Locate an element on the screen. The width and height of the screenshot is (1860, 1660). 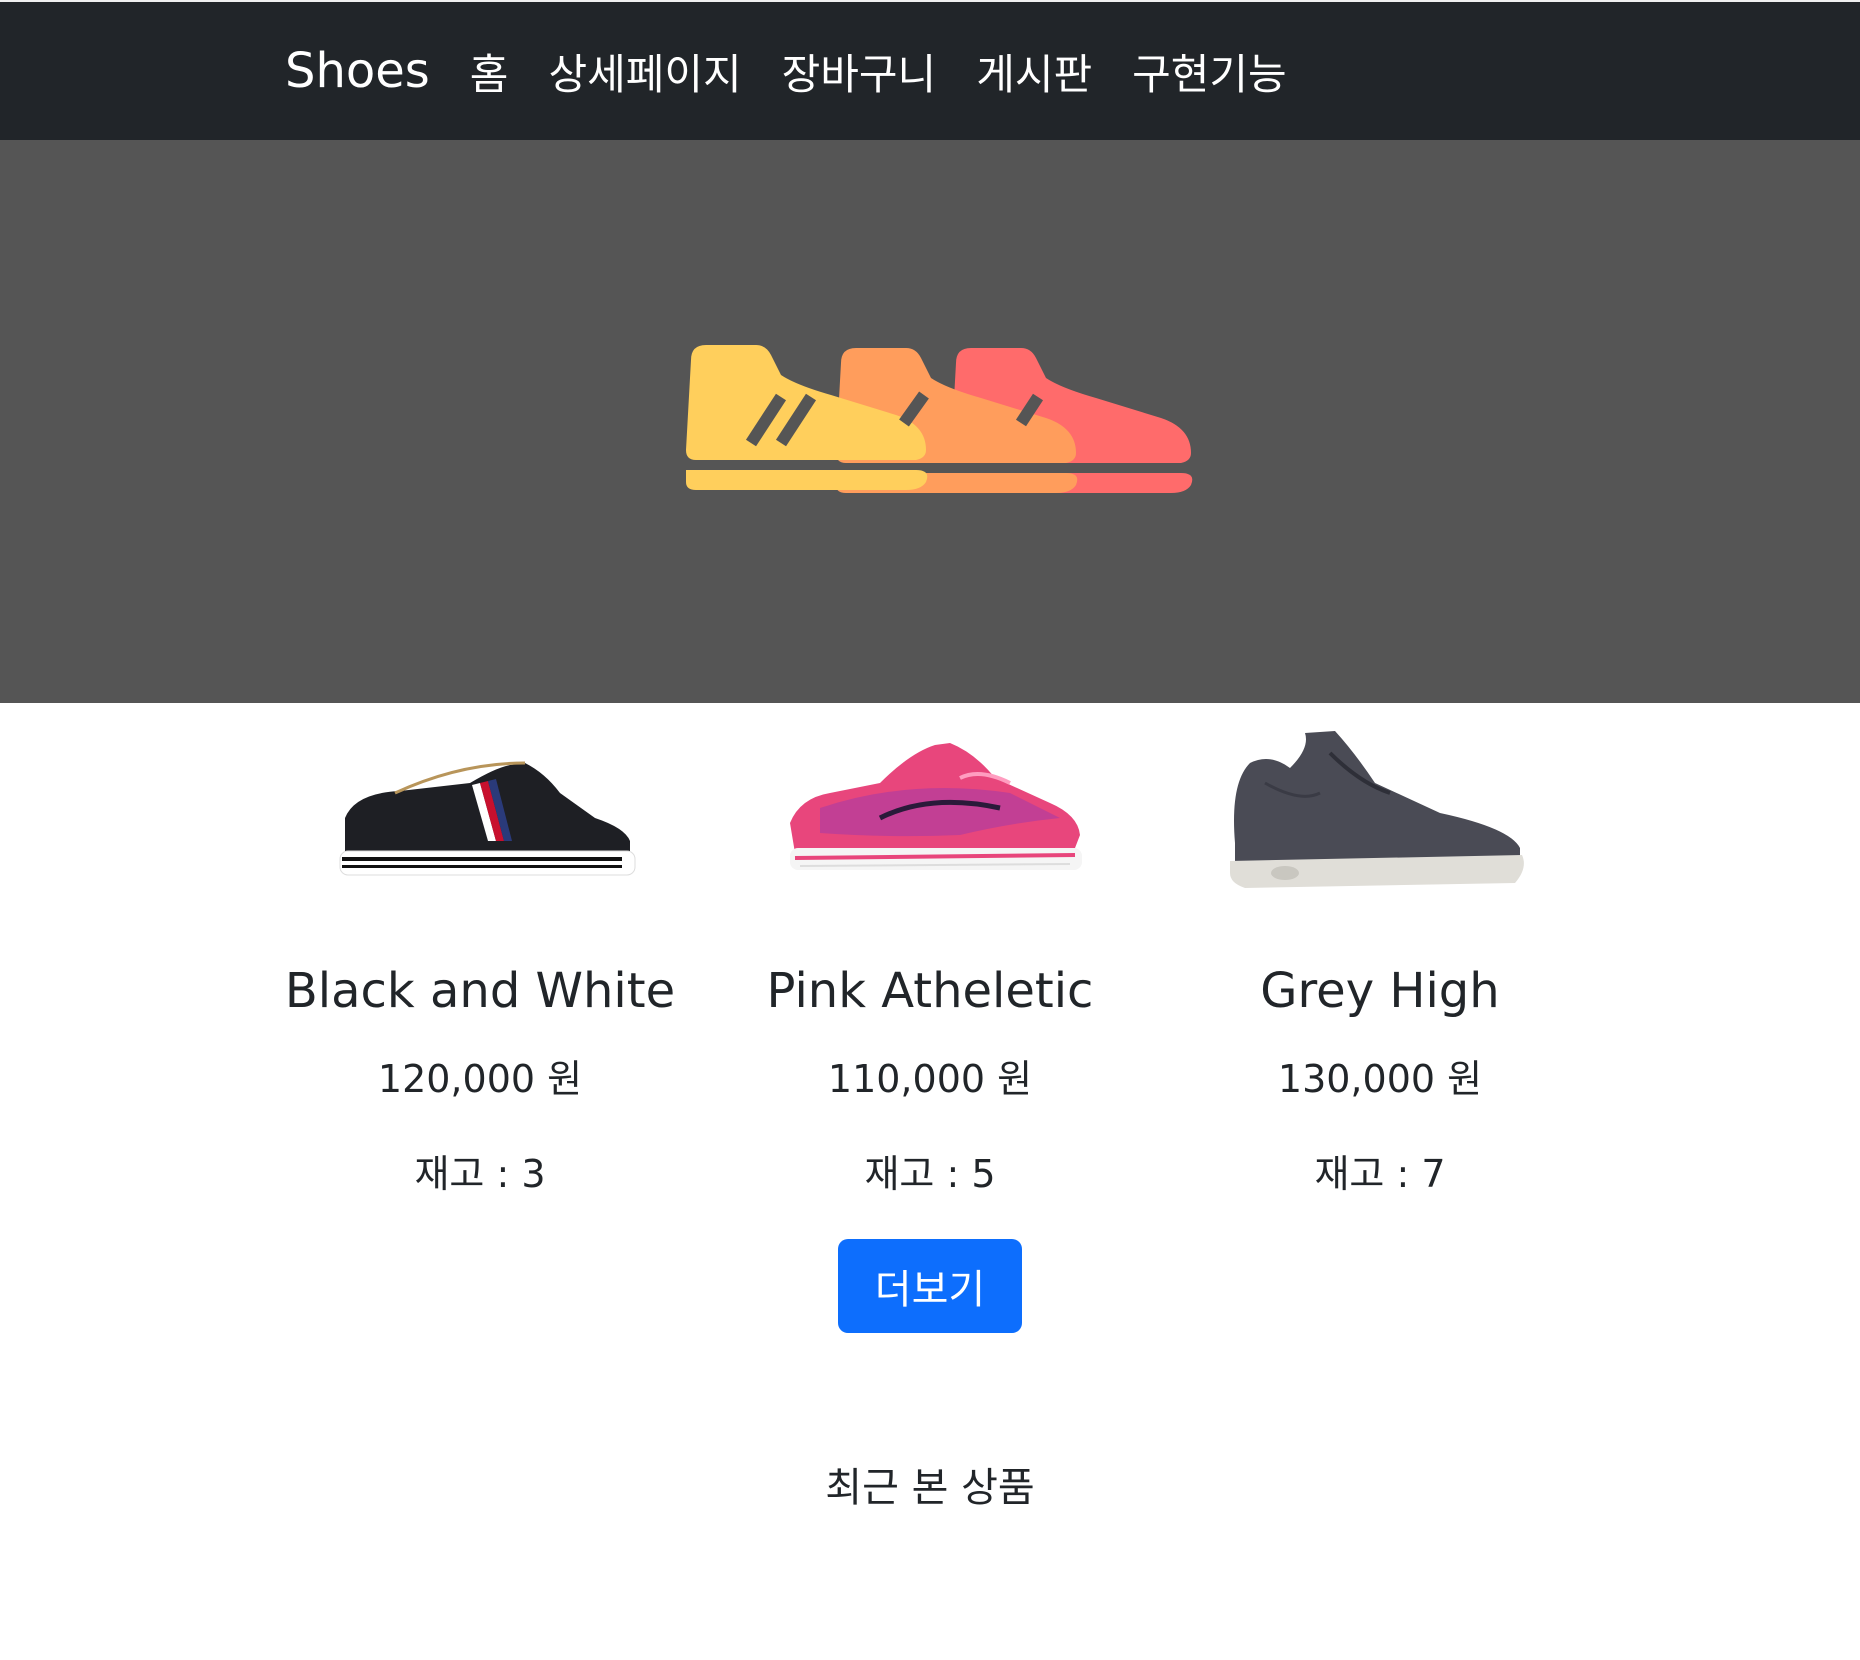
nav-link-cart: 장바구니 is located at coordinates (859, 71).